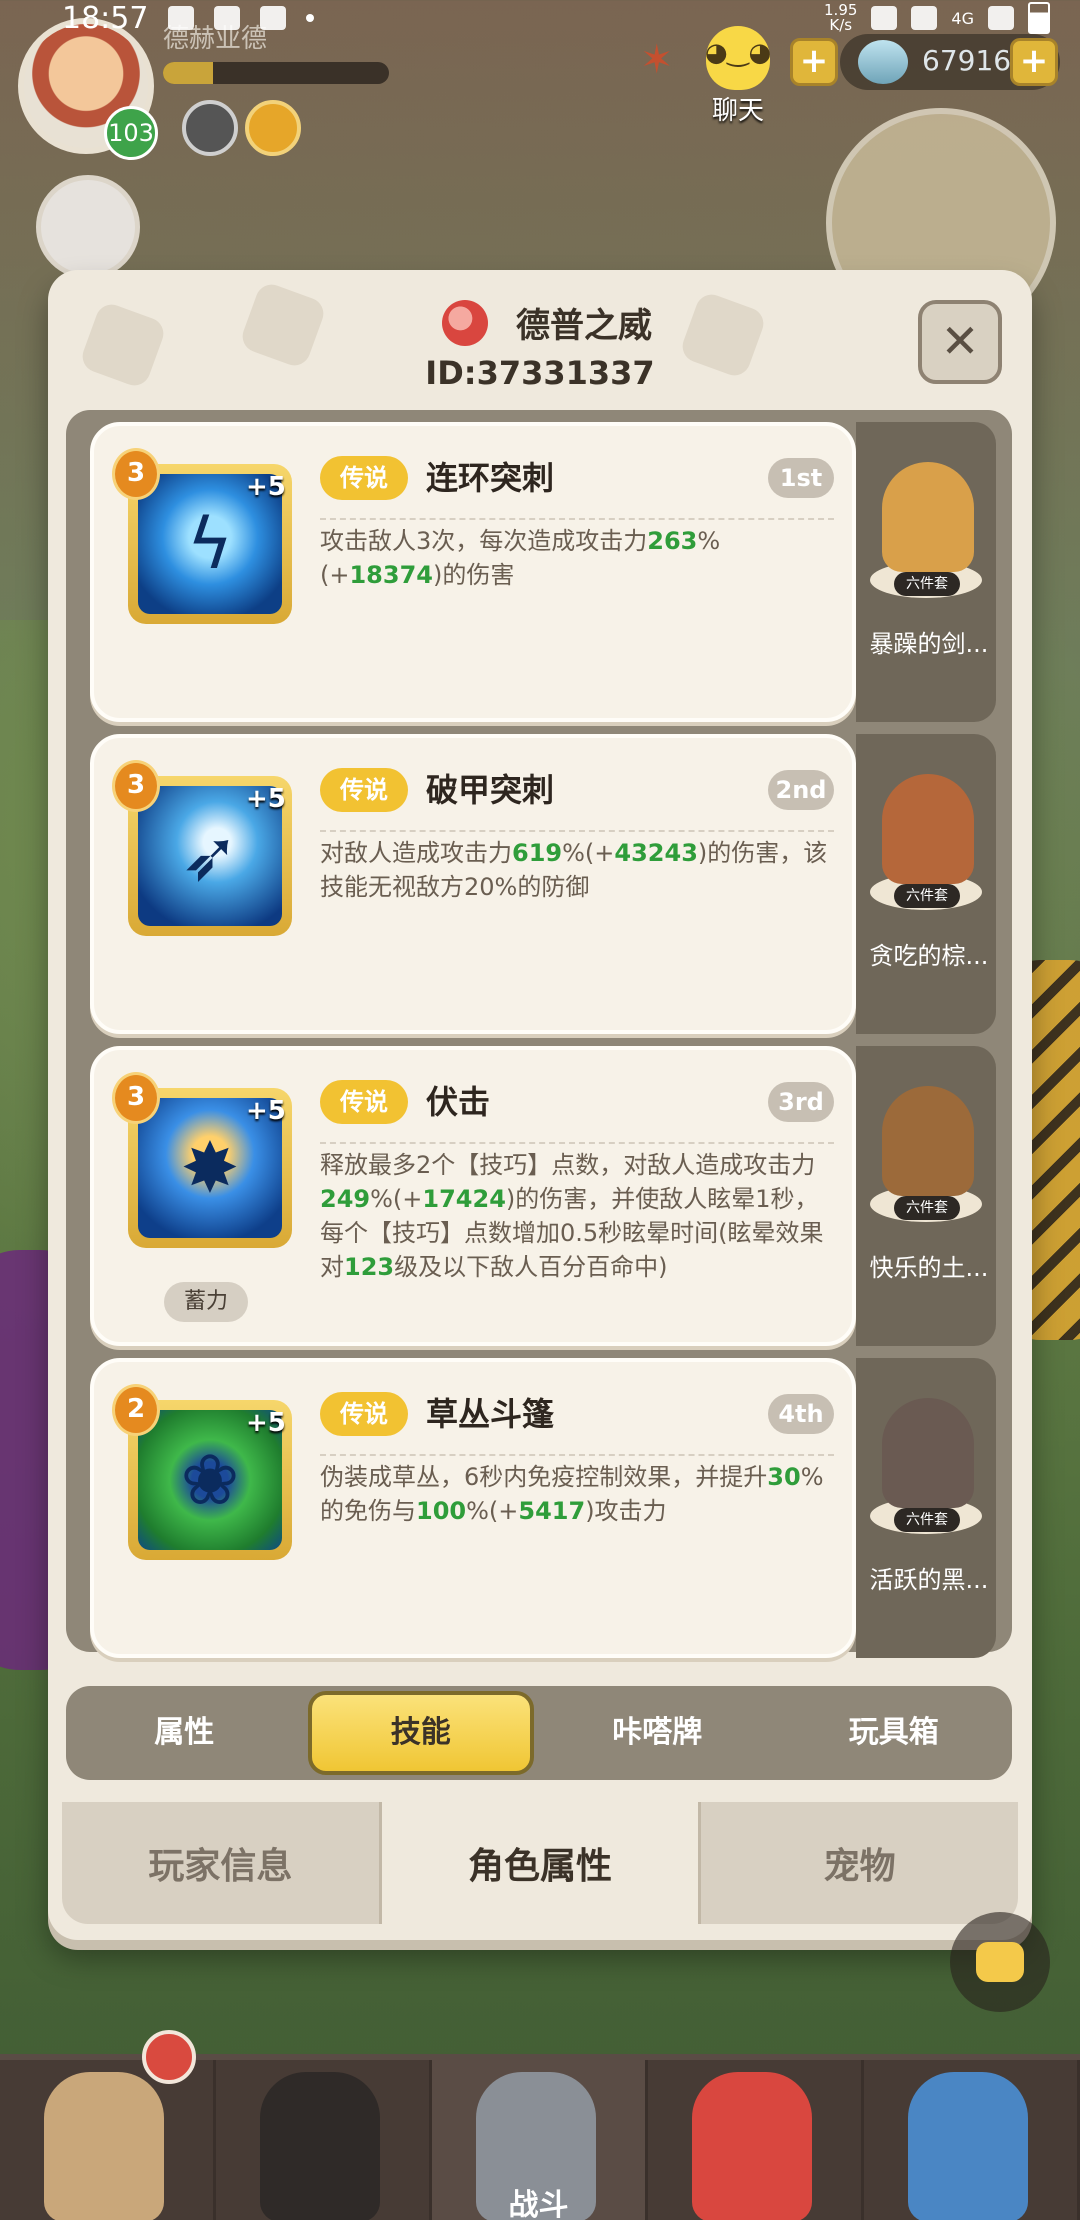  Describe the element at coordinates (737, 111) in the screenshot. I see `chat-label: 聊天` at that location.